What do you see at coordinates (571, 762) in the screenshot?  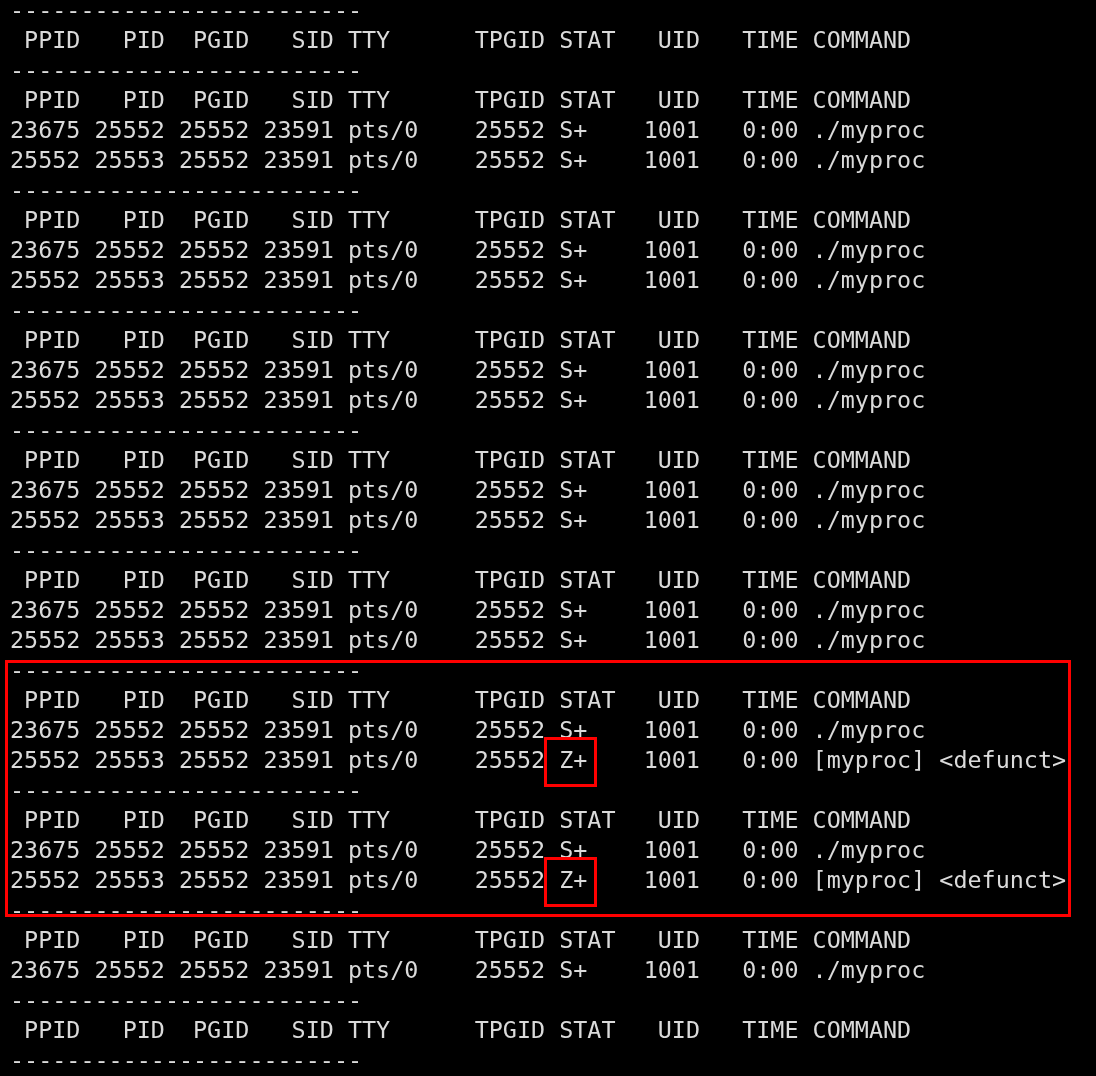 I see `table-cell: Z+` at bounding box center [571, 762].